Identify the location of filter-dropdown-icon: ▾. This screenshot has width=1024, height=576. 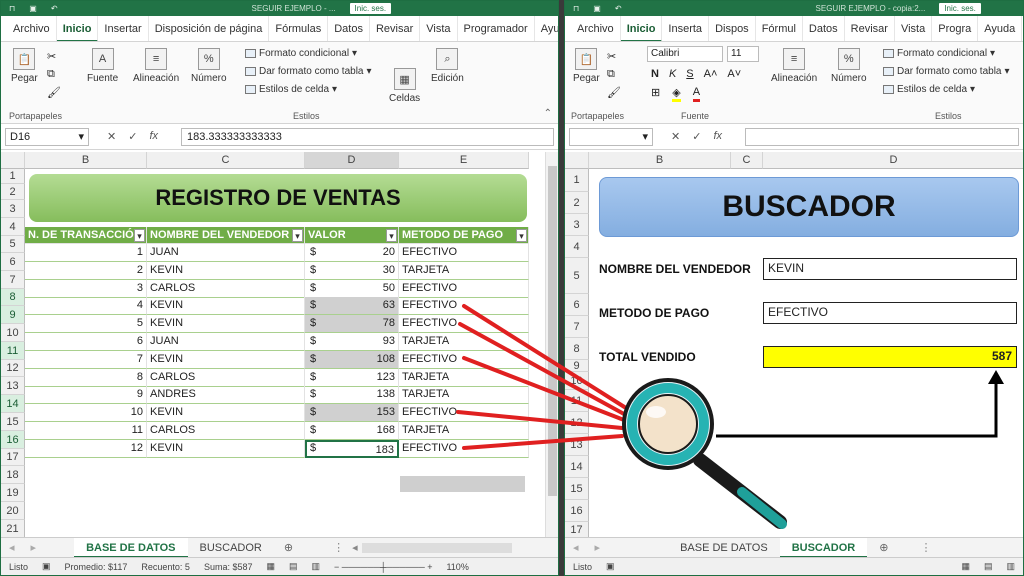
(297, 235).